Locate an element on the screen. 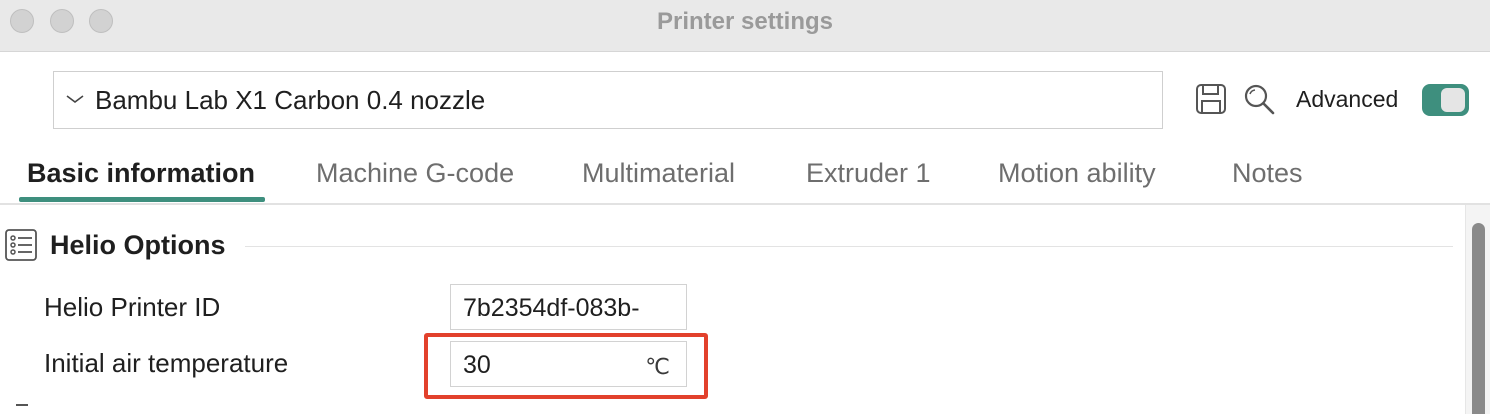  helio-printer-id-field: 7b2354df-083b- is located at coordinates (568, 307).